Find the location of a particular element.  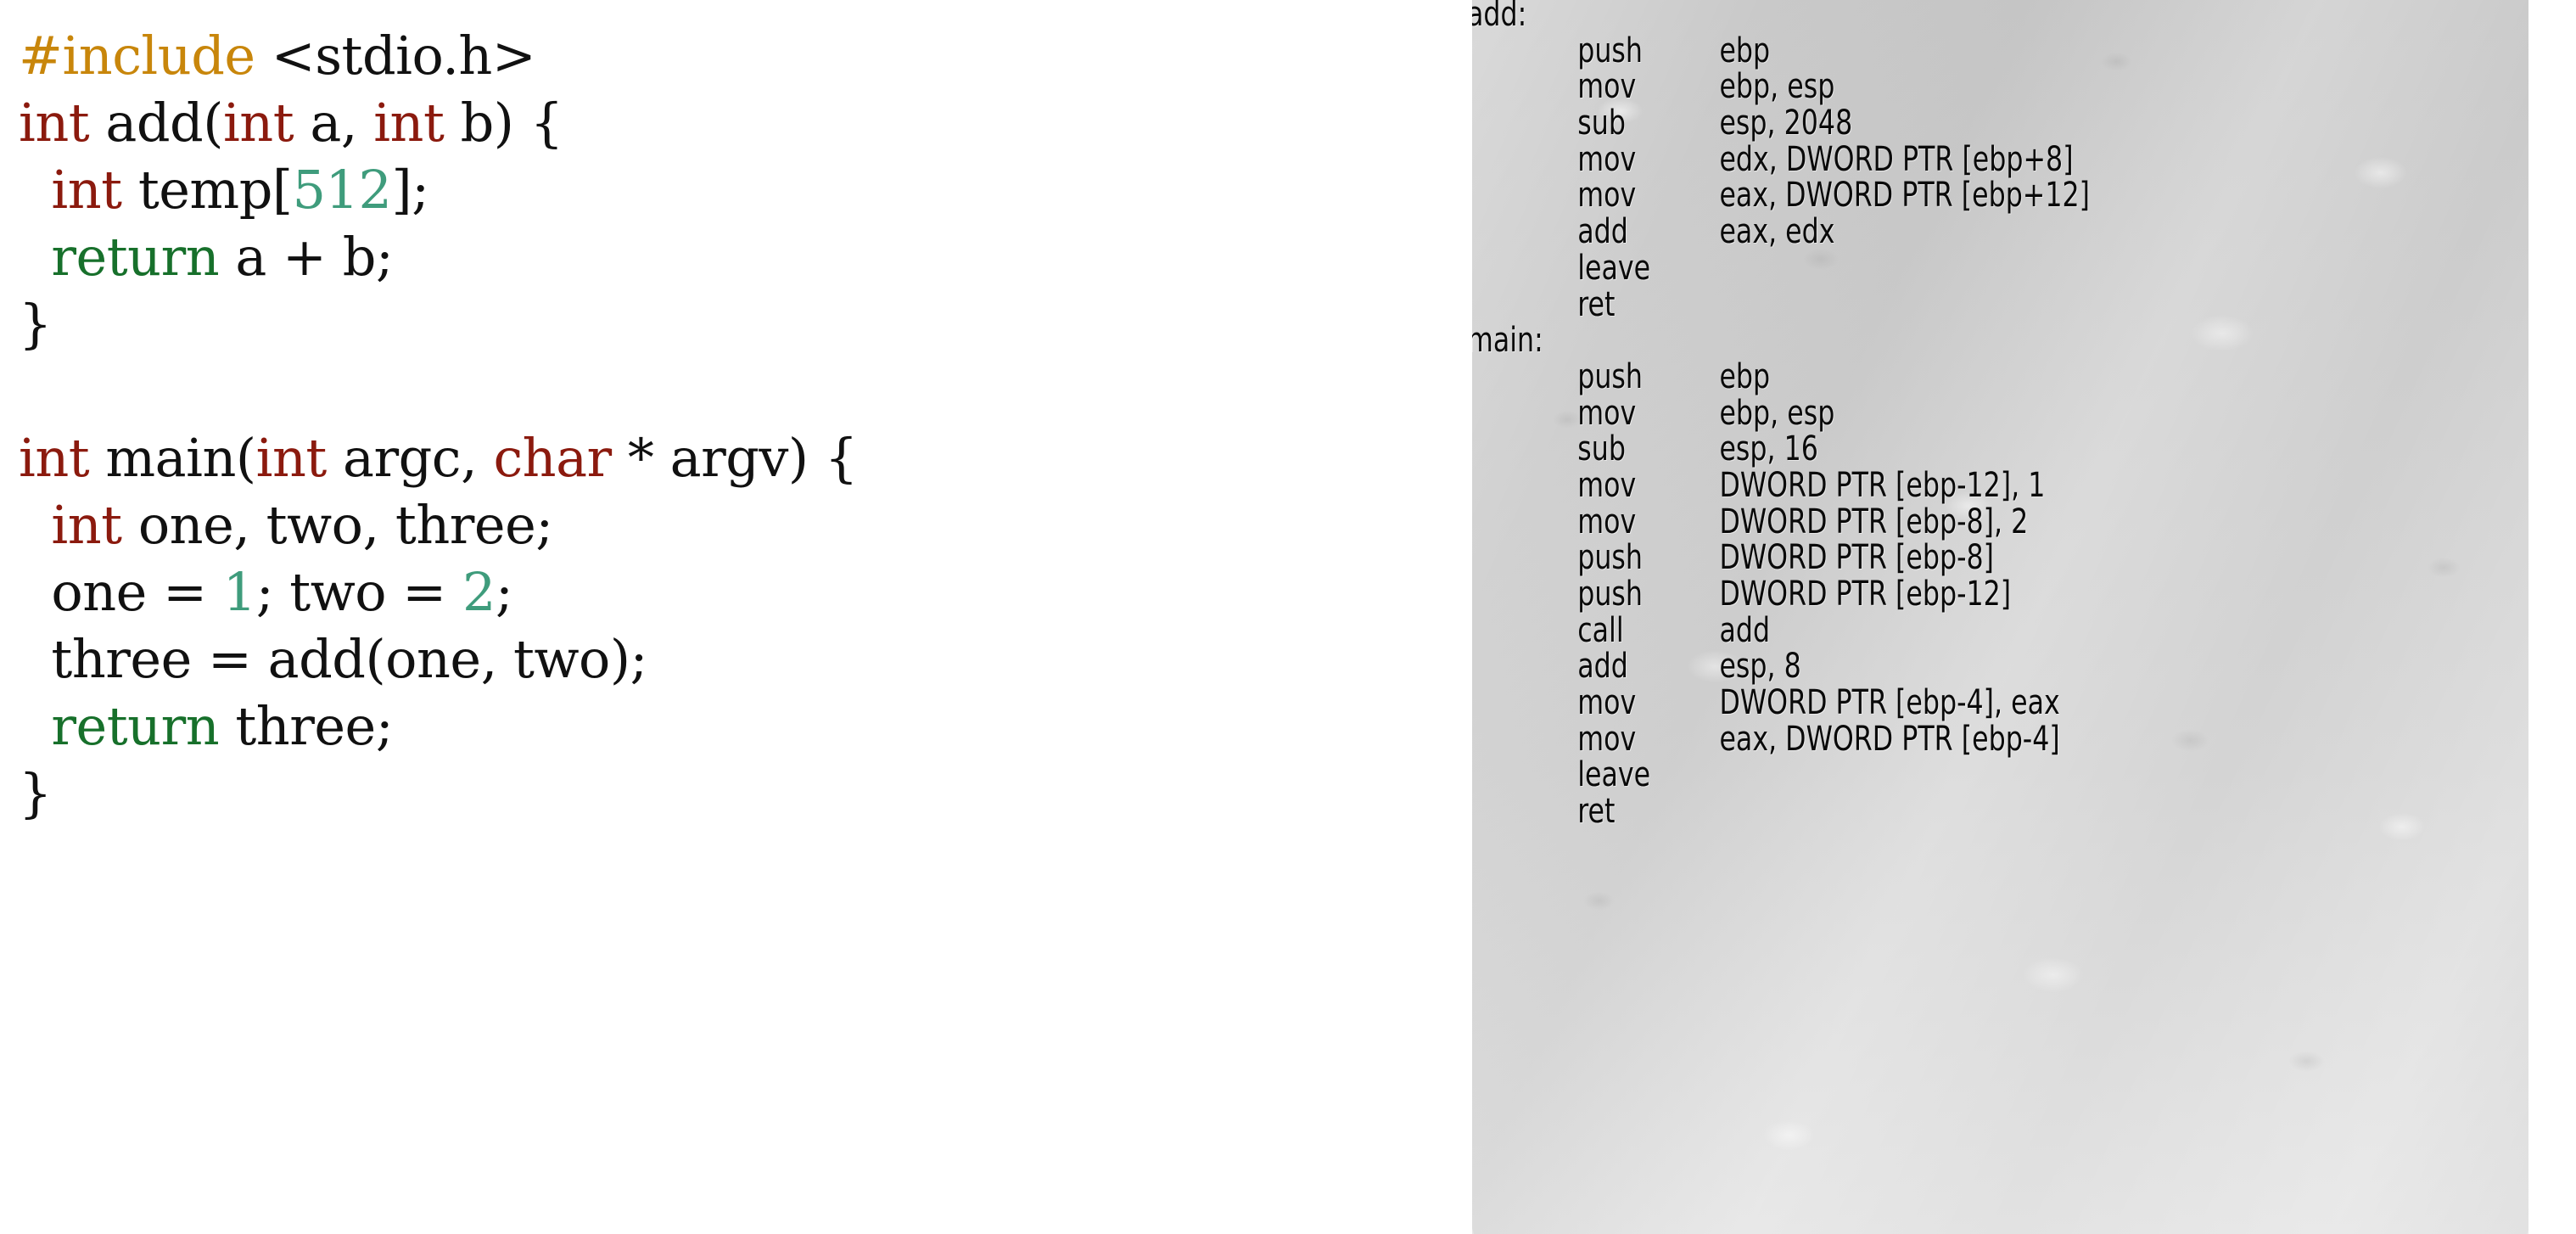

assembly-instruction-row: mov DWORD PTR [ebp-4], eax is located at coordinates (1781, 703).